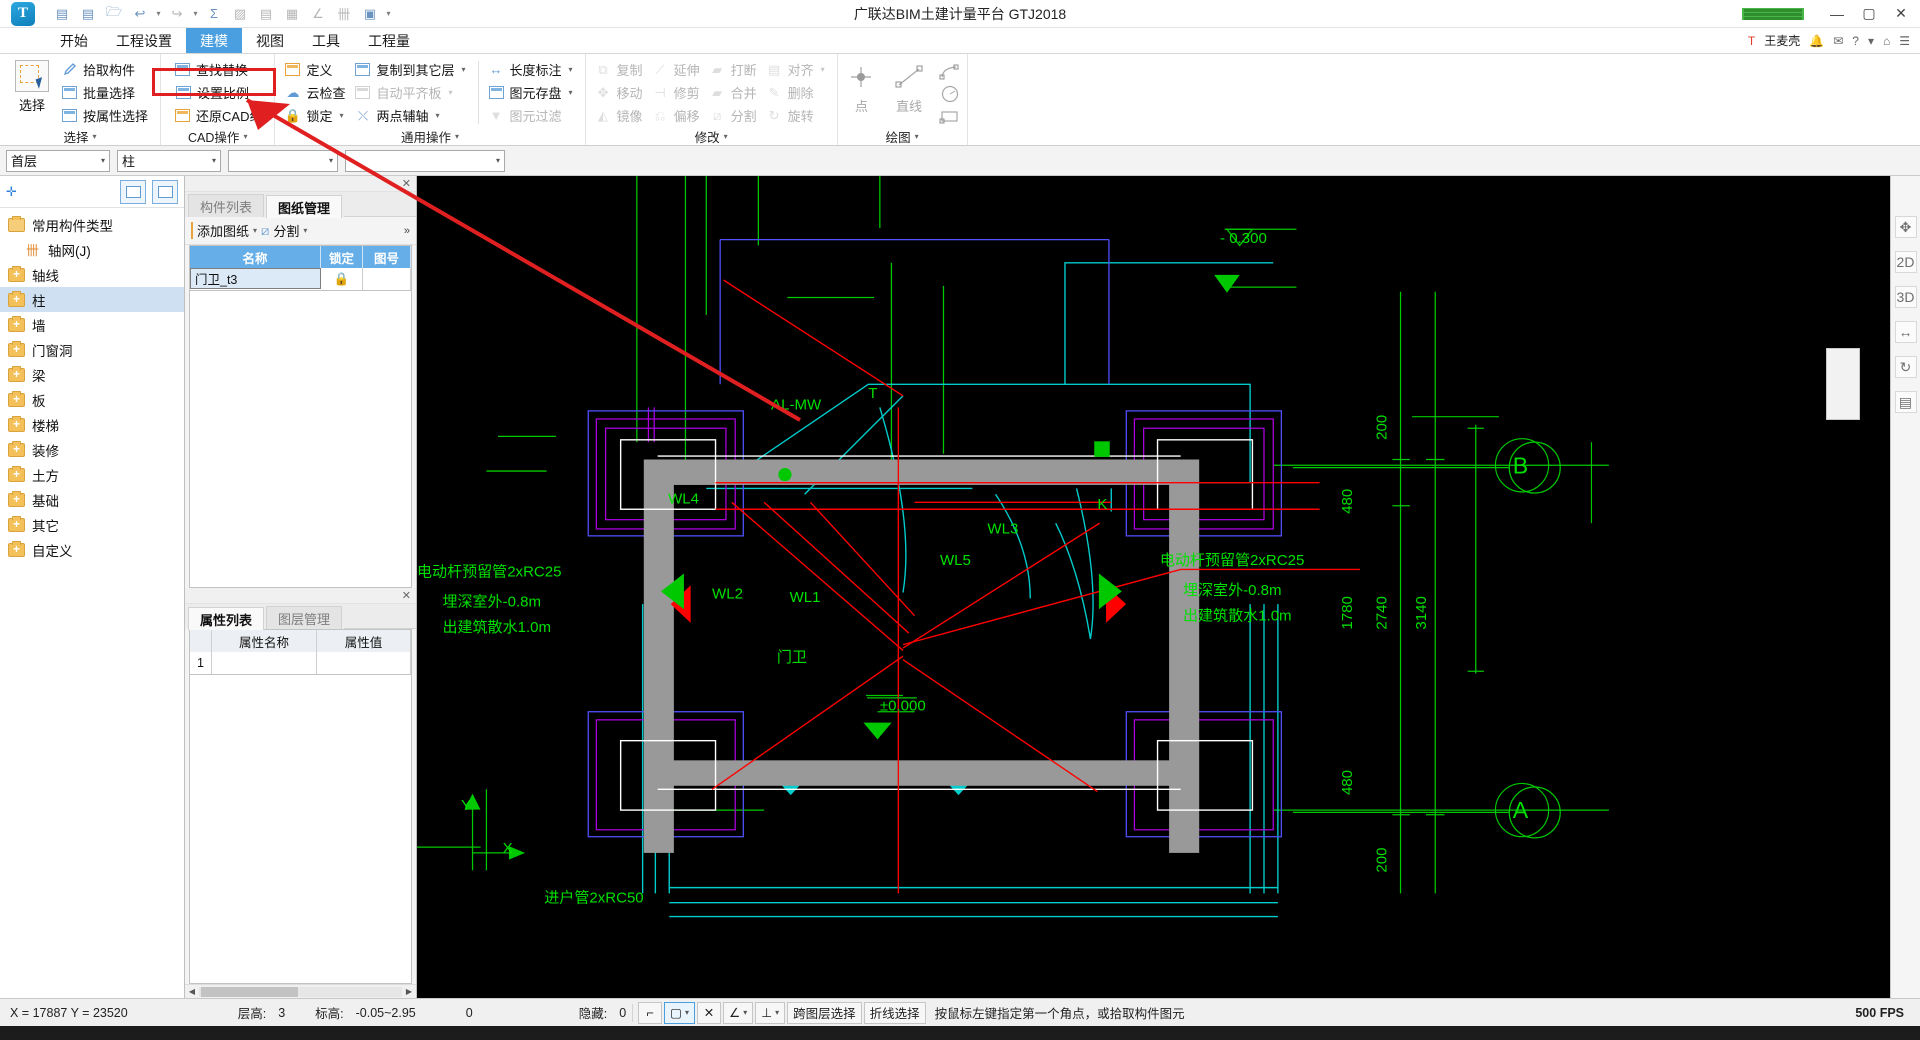  Describe the element at coordinates (411, 69) in the screenshot. I see `copy-to-other-layer-button: 复制到其它层 ▾` at that location.